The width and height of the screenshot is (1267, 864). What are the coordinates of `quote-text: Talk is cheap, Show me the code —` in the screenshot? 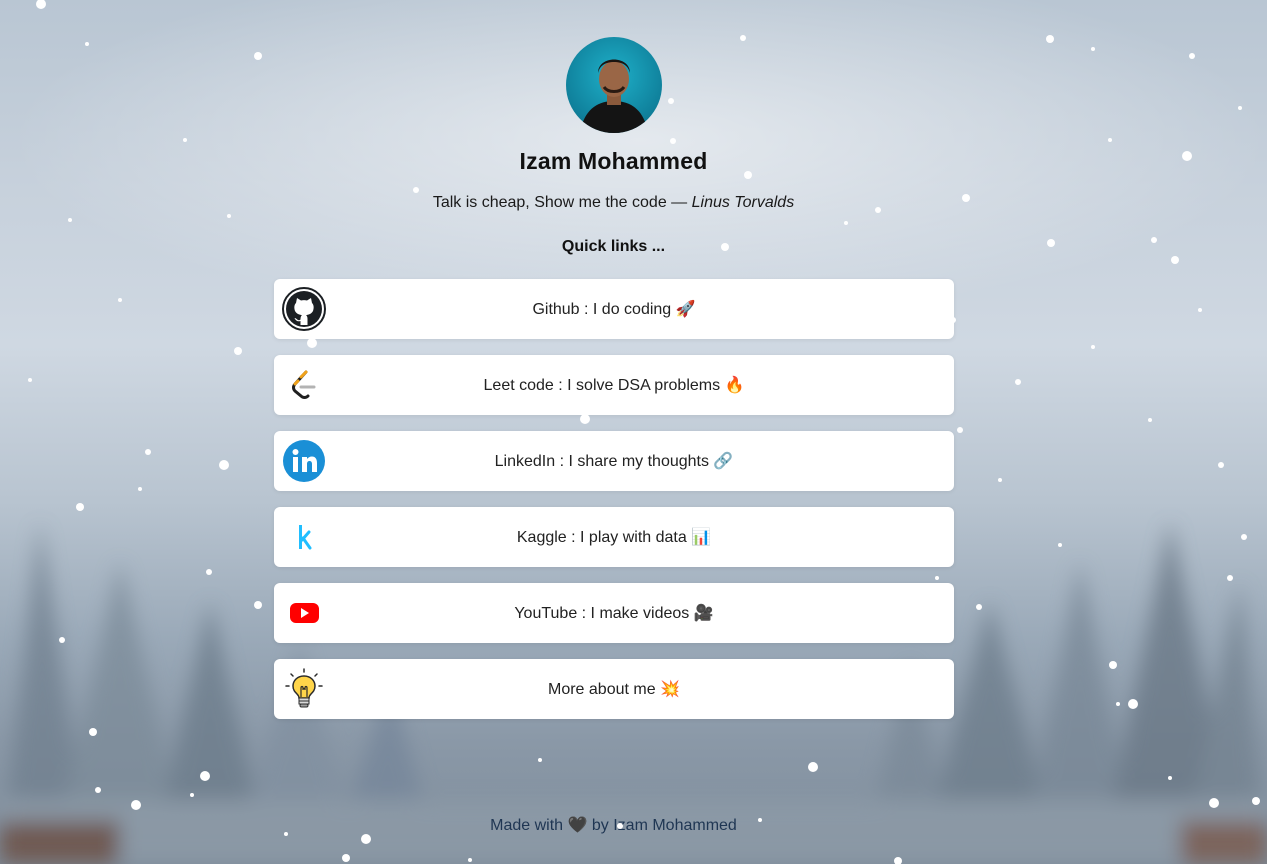 It's located at (562, 202).